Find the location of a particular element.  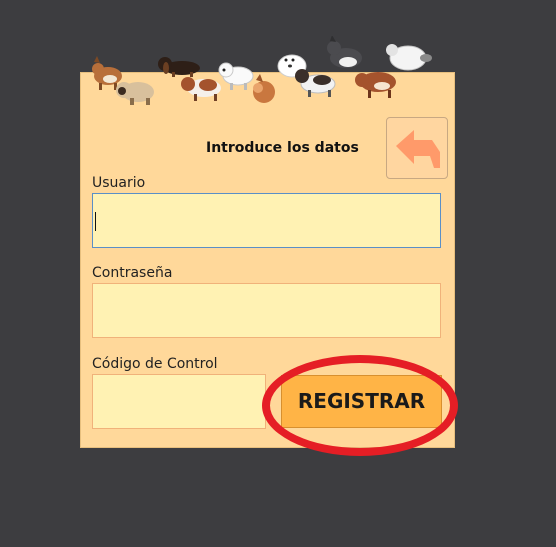

dogs-banner-image is located at coordinates (262, 70).